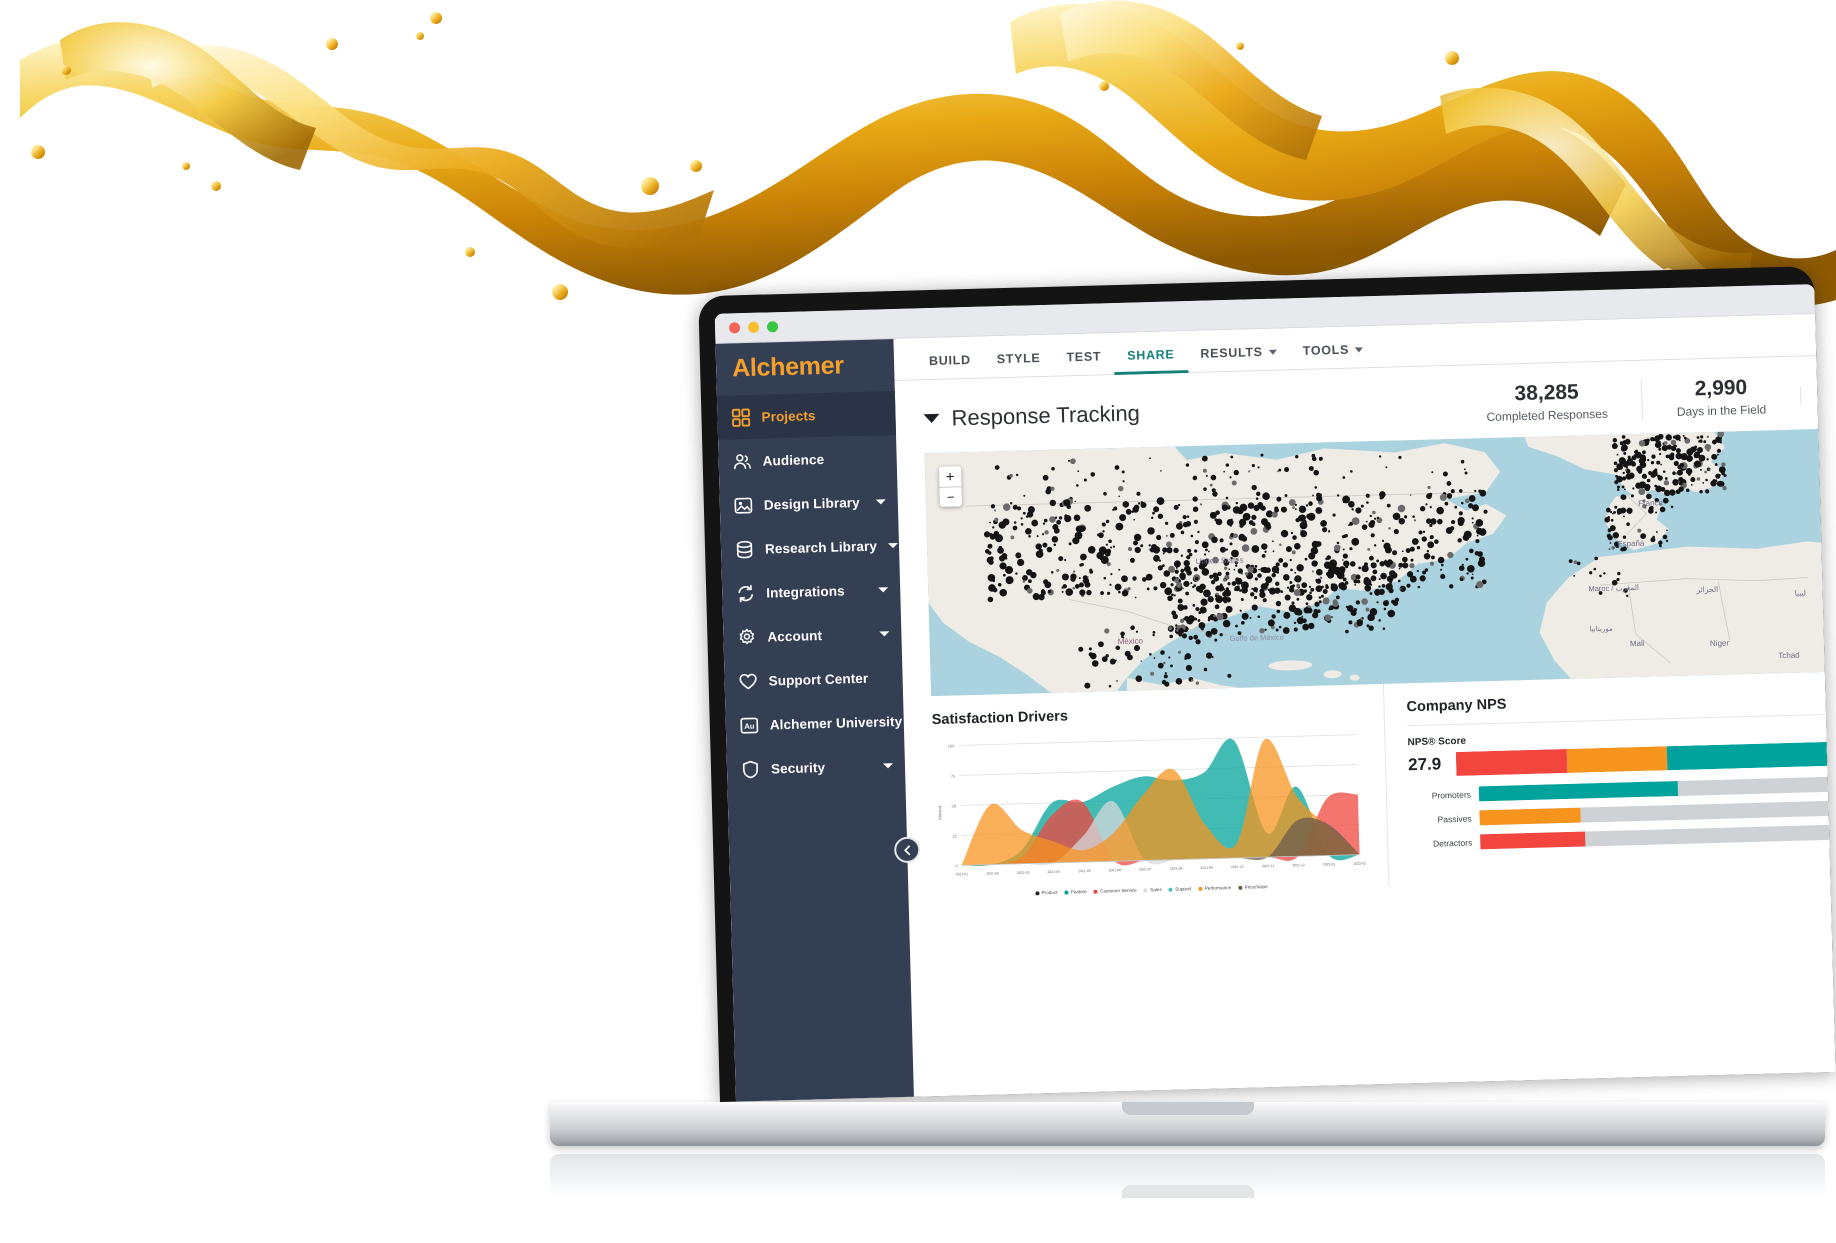 Image resolution: width=1836 pixels, height=1243 pixels. I want to click on legend-item: Support, so click(1179, 889).